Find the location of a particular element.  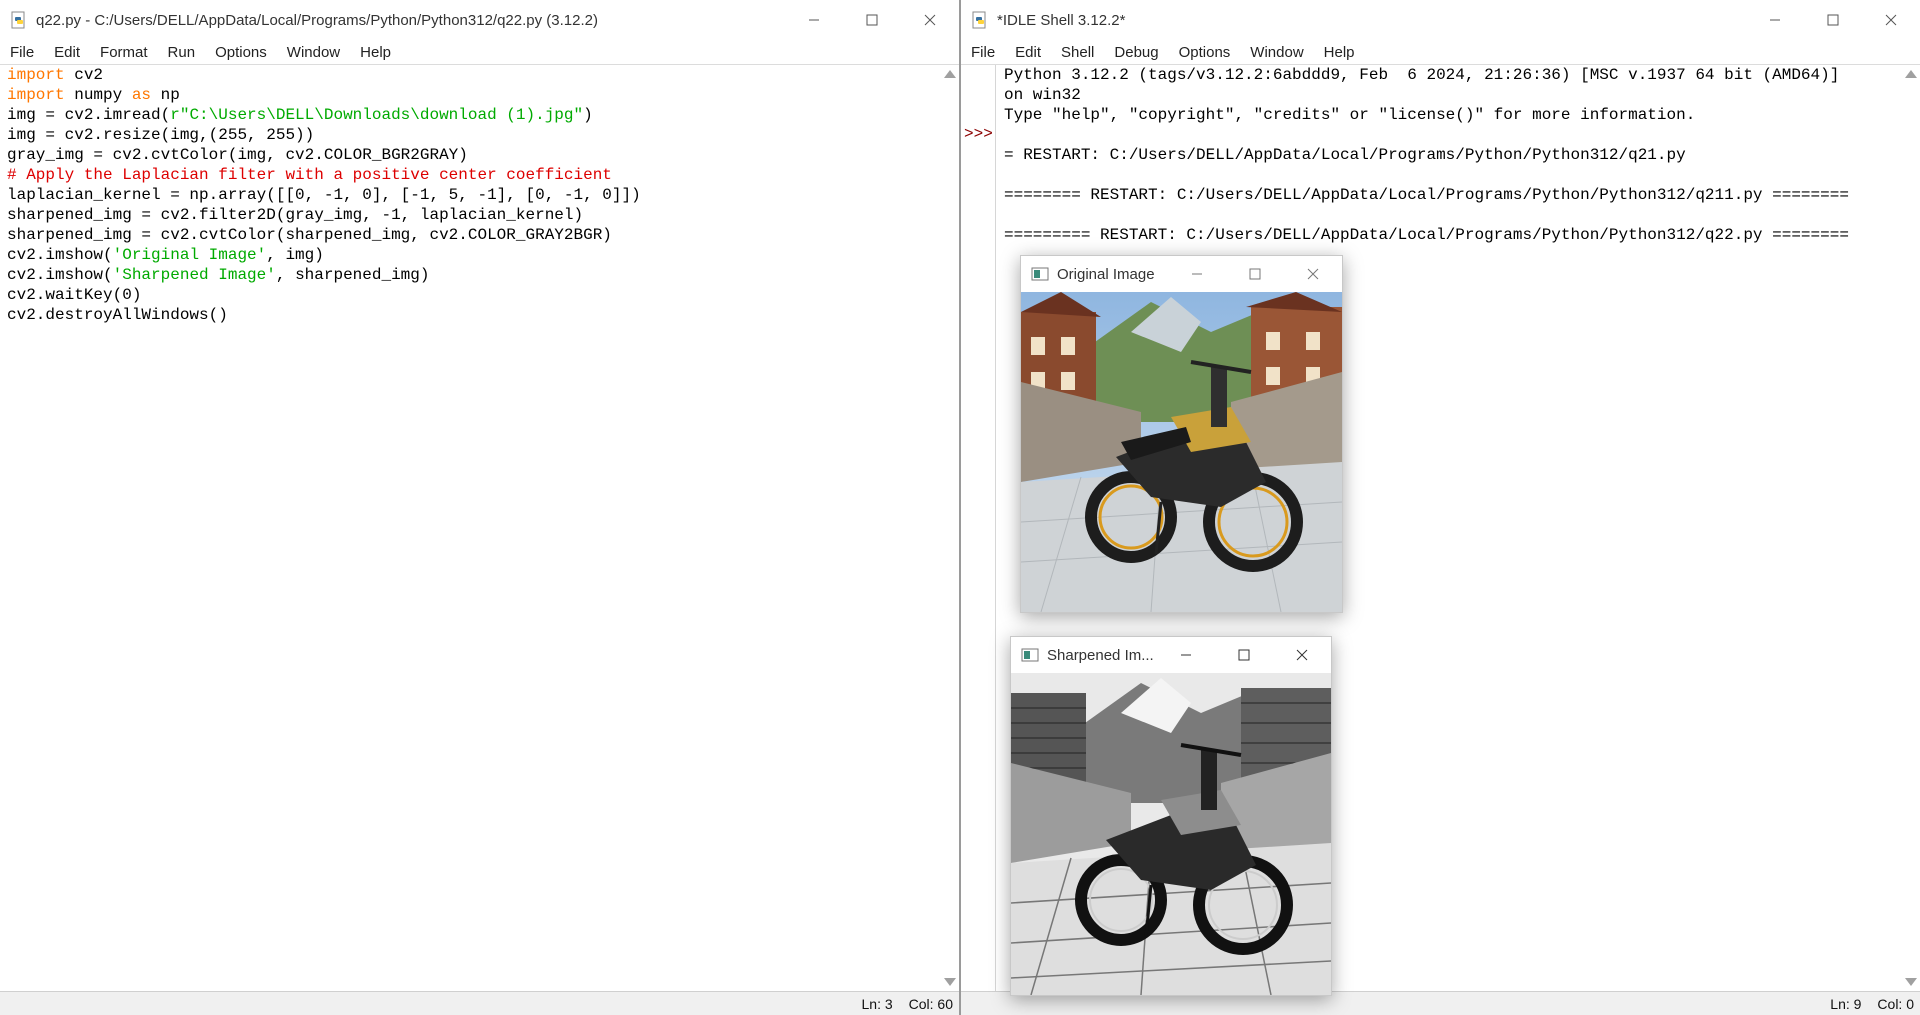

code-text: numpy is located at coordinates (98, 95).